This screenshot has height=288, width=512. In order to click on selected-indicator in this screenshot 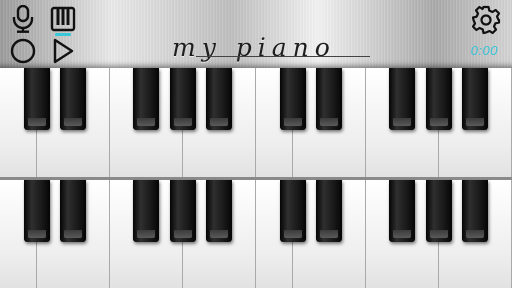, I will do `click(63, 34)`.